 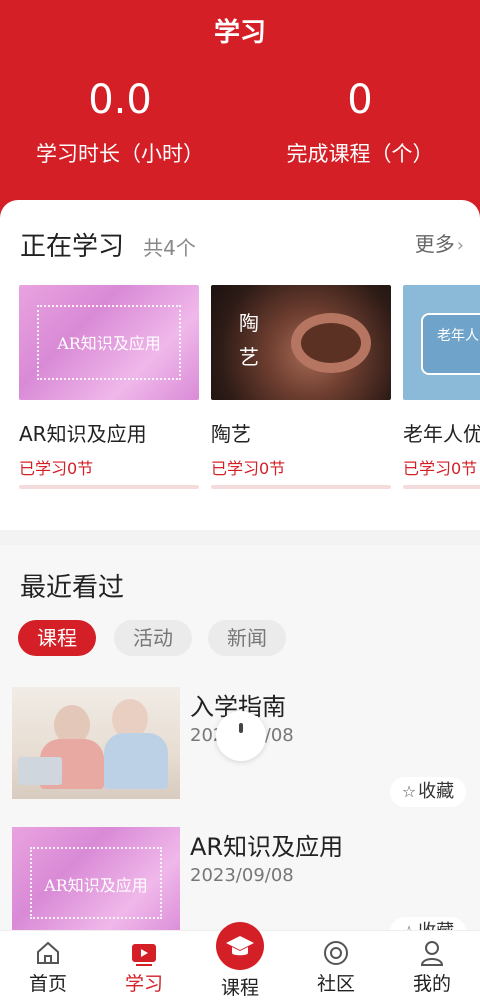 I want to click on nav-item-study: 学习, so click(x=144, y=965).